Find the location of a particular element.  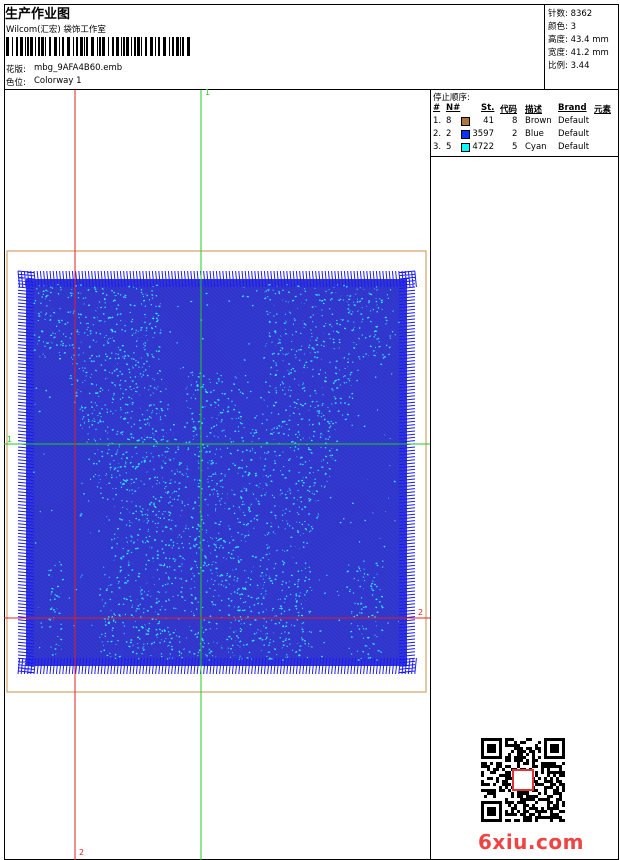

row-stitches: 4722 is located at coordinates (483, 147).